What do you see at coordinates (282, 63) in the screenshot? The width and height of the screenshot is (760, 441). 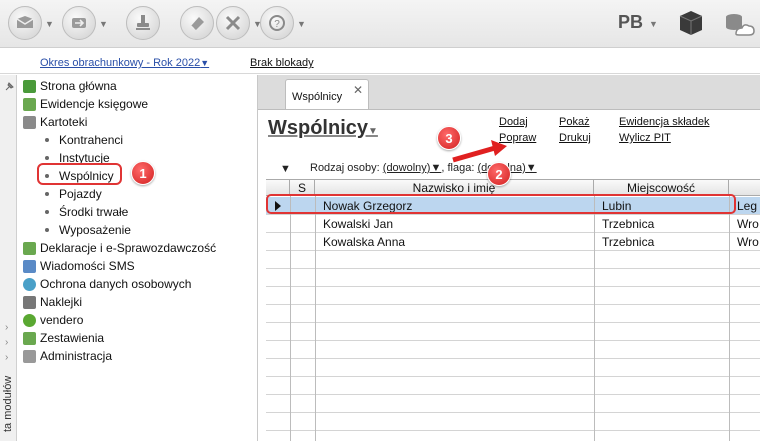 I see `lock-status-link: Brak blokady` at bounding box center [282, 63].